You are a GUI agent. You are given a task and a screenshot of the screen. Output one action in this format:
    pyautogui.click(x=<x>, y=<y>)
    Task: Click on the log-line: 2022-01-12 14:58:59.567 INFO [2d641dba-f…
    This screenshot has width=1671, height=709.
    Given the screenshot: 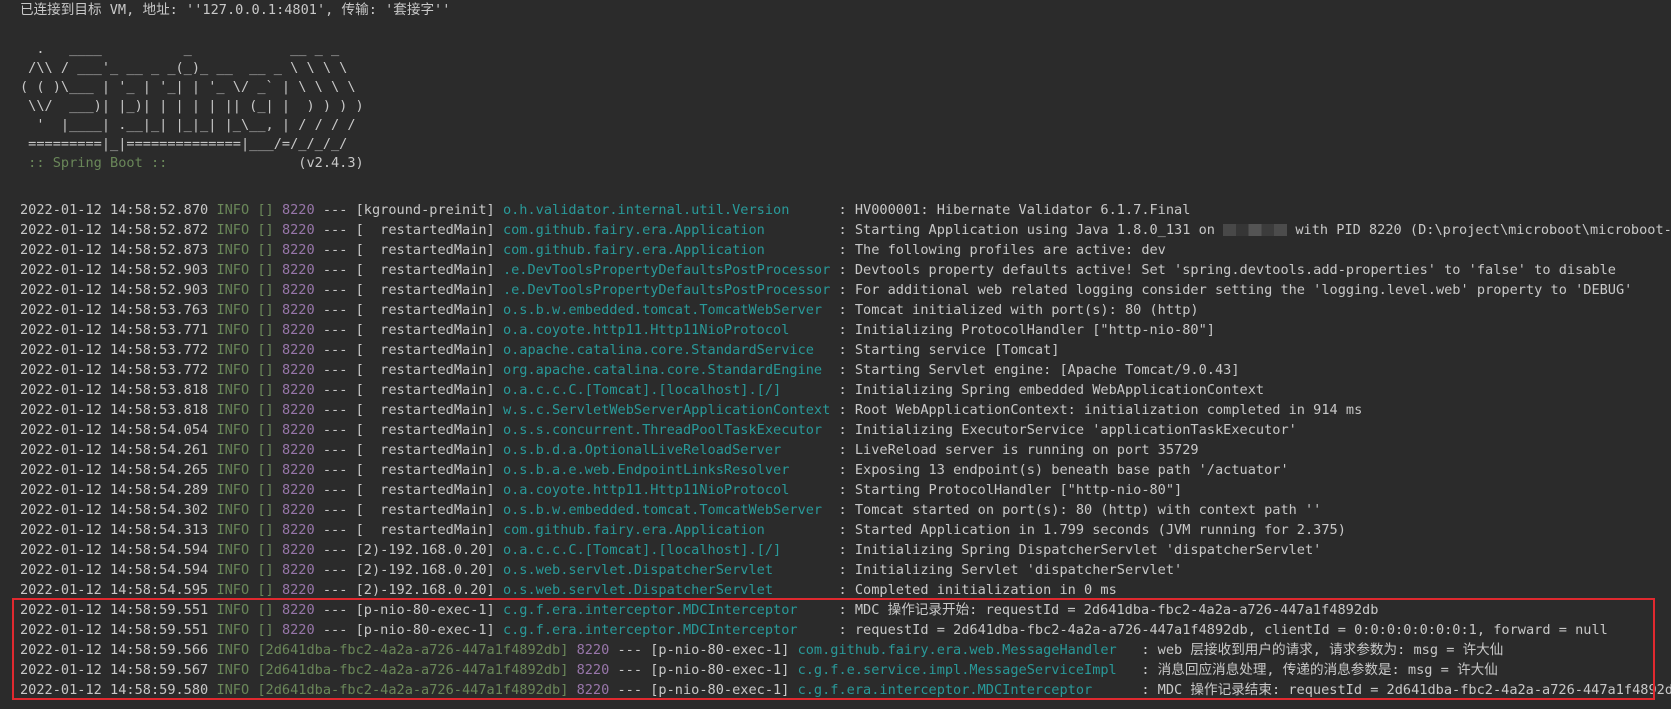 What is the action you would take?
    pyautogui.click(x=759, y=670)
    